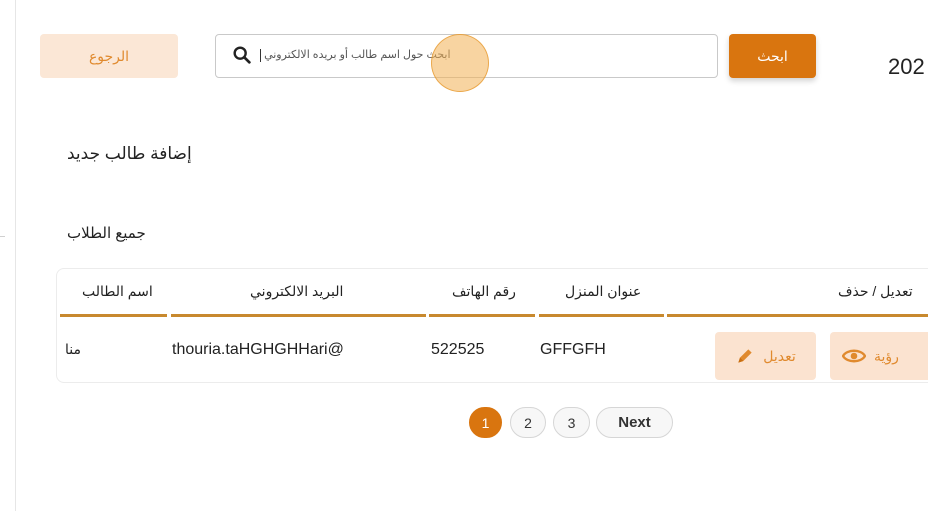 The image size is (928, 511). I want to click on edit-button-label: تعديل, so click(779, 355).